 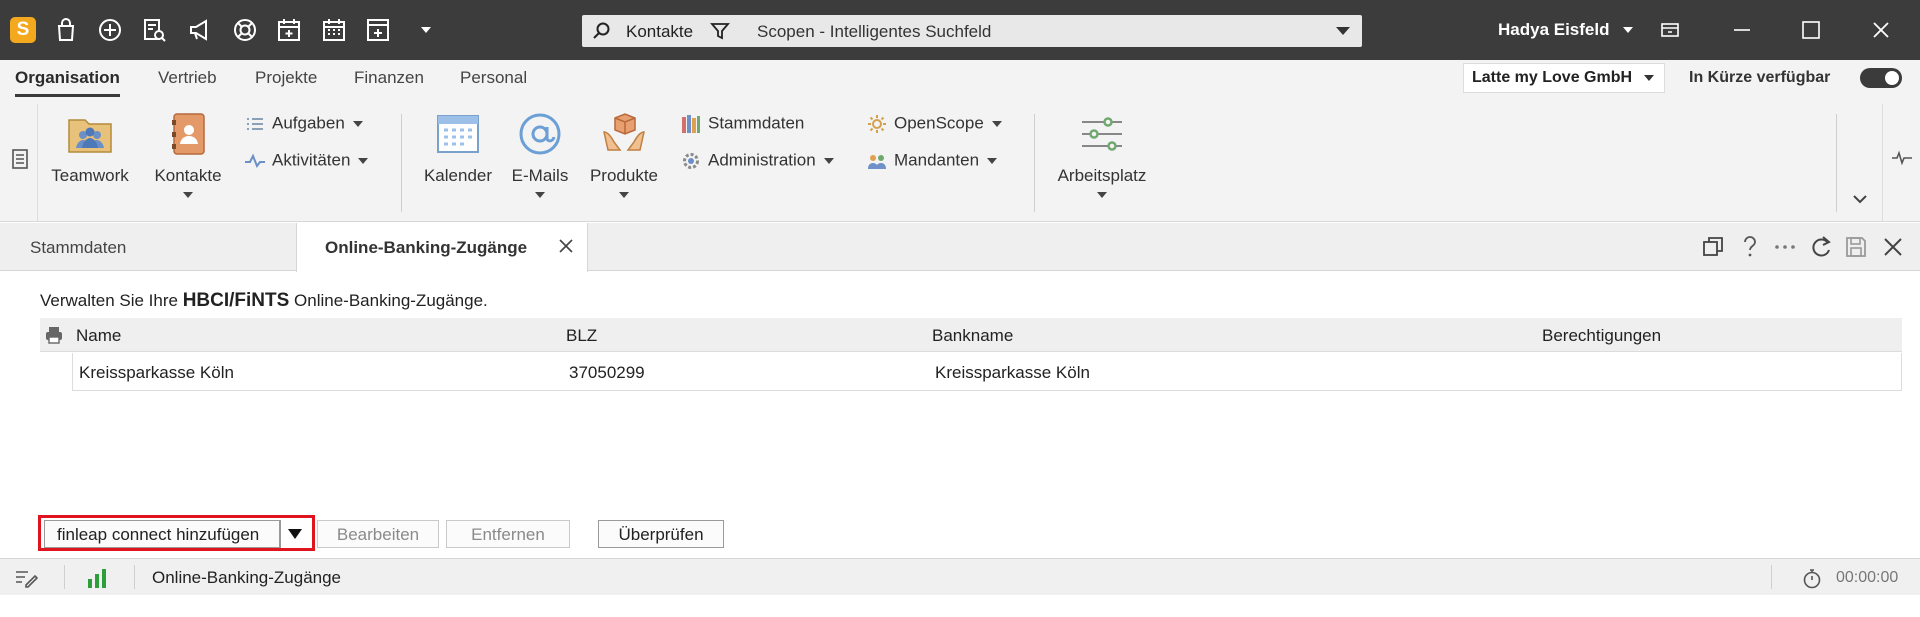 I want to click on add-finleap-button: finleap connect hinzufügen, so click(x=162, y=534).